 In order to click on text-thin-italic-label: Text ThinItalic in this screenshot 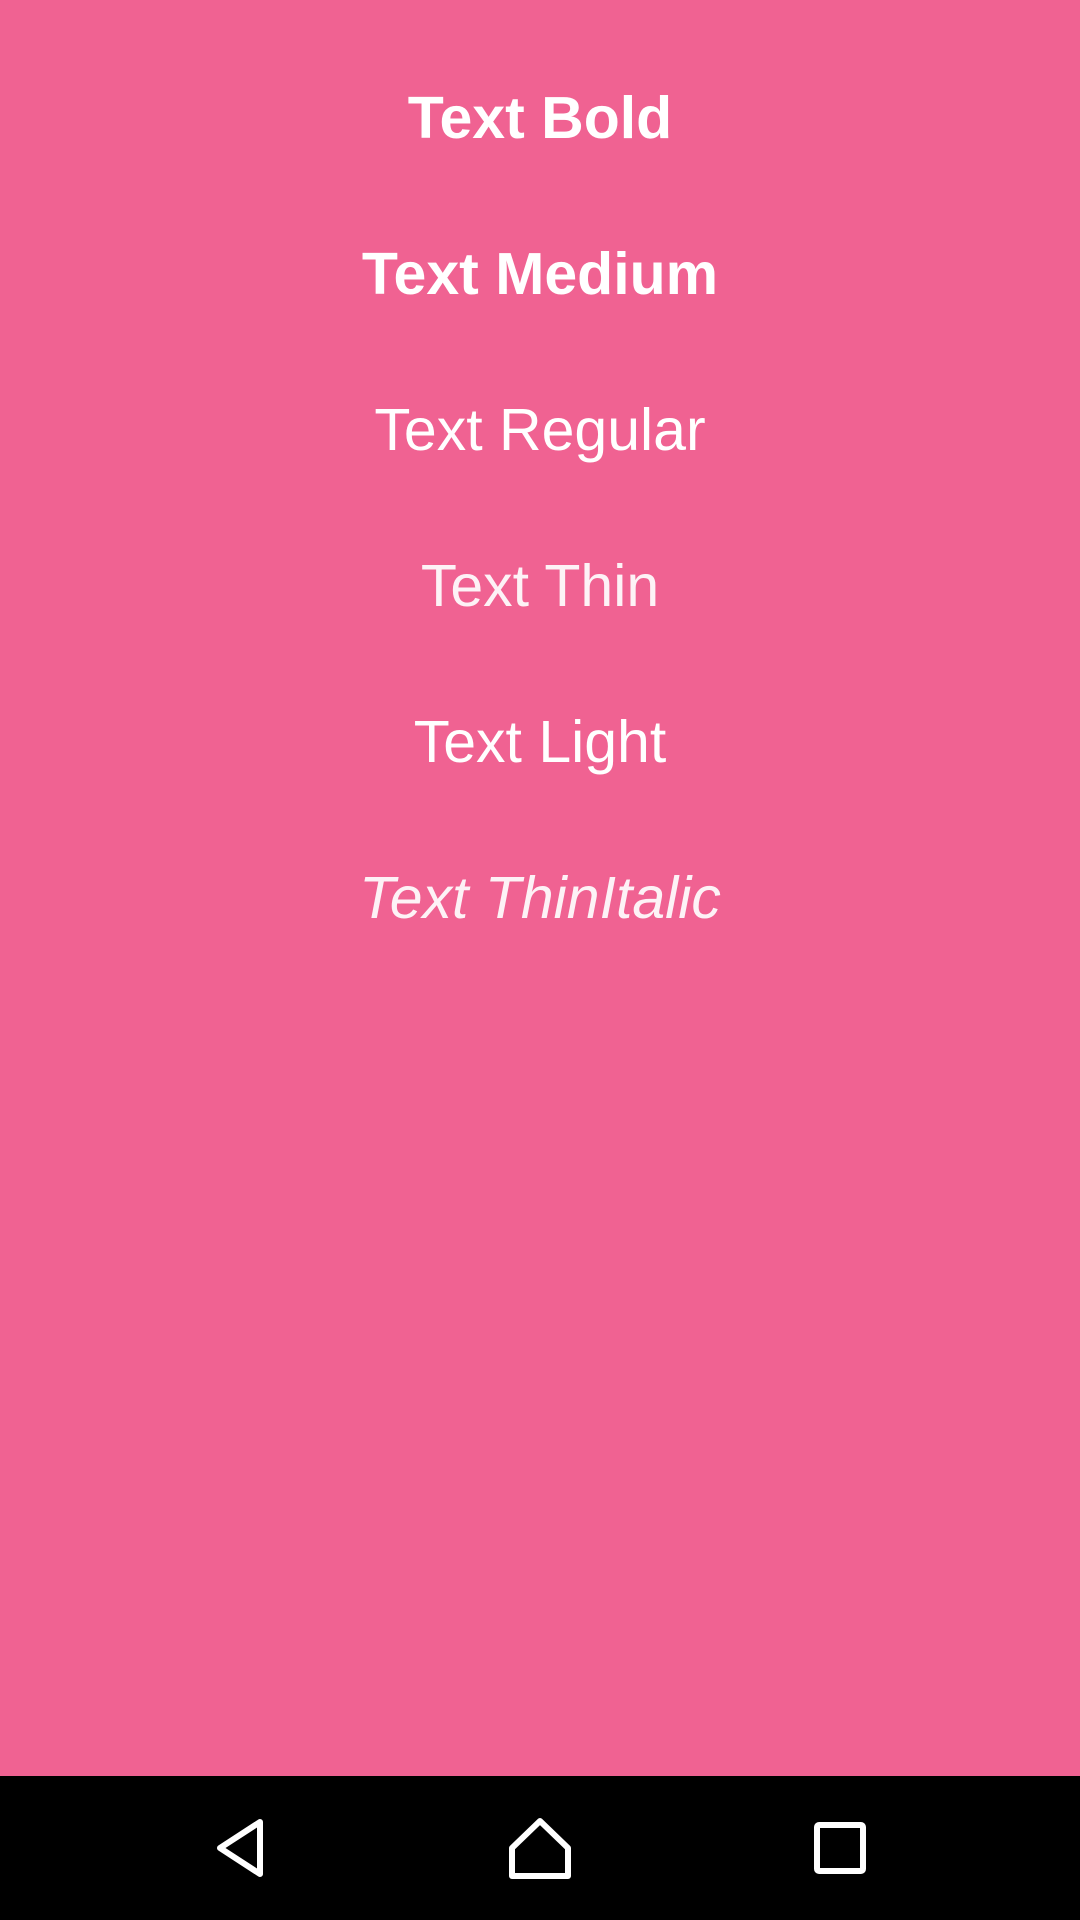, I will do `click(540, 898)`.